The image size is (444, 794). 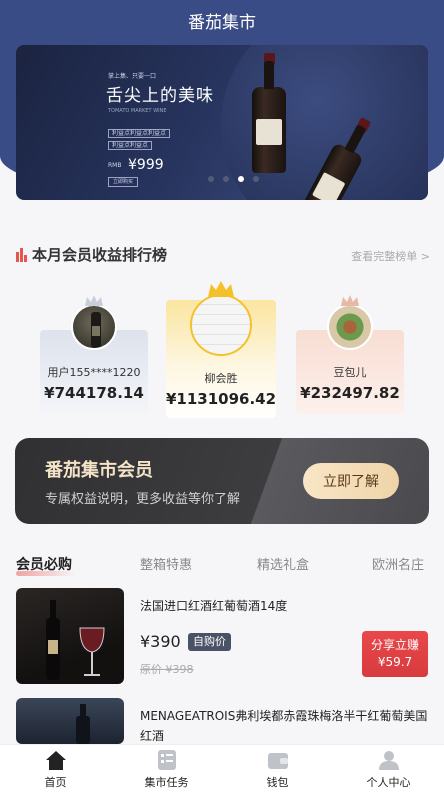 What do you see at coordinates (269, 113) in the screenshot?
I see `wine-bottle-image` at bounding box center [269, 113].